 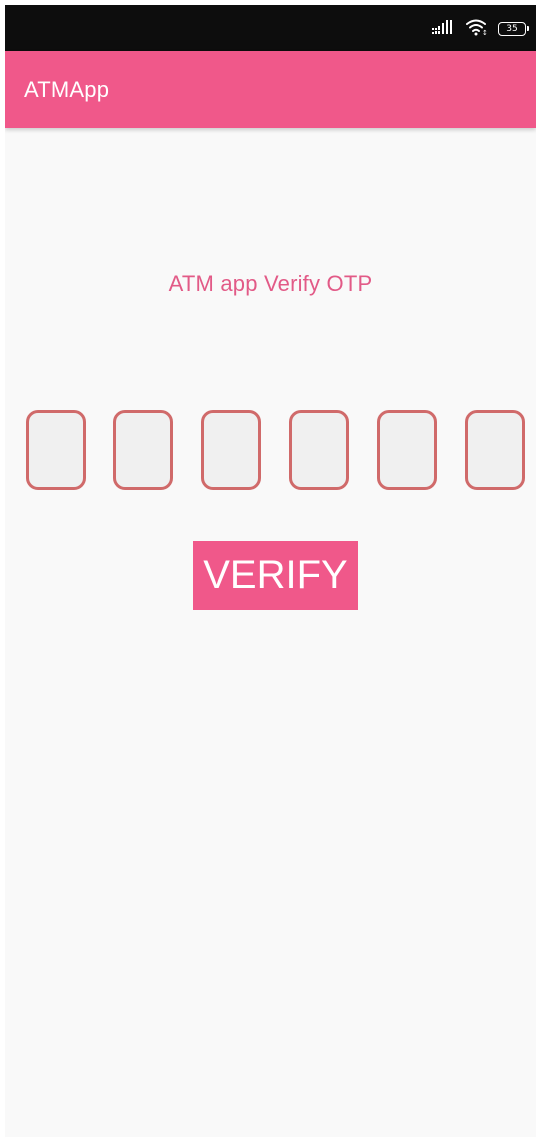 What do you see at coordinates (444, 29) in the screenshot?
I see `signal-icon` at bounding box center [444, 29].